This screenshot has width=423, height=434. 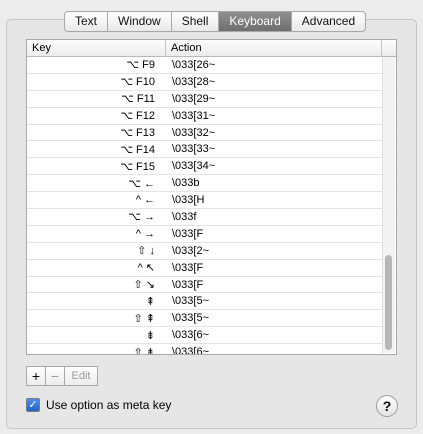 What do you see at coordinates (387, 406) in the screenshot?
I see `help-button: ?` at bounding box center [387, 406].